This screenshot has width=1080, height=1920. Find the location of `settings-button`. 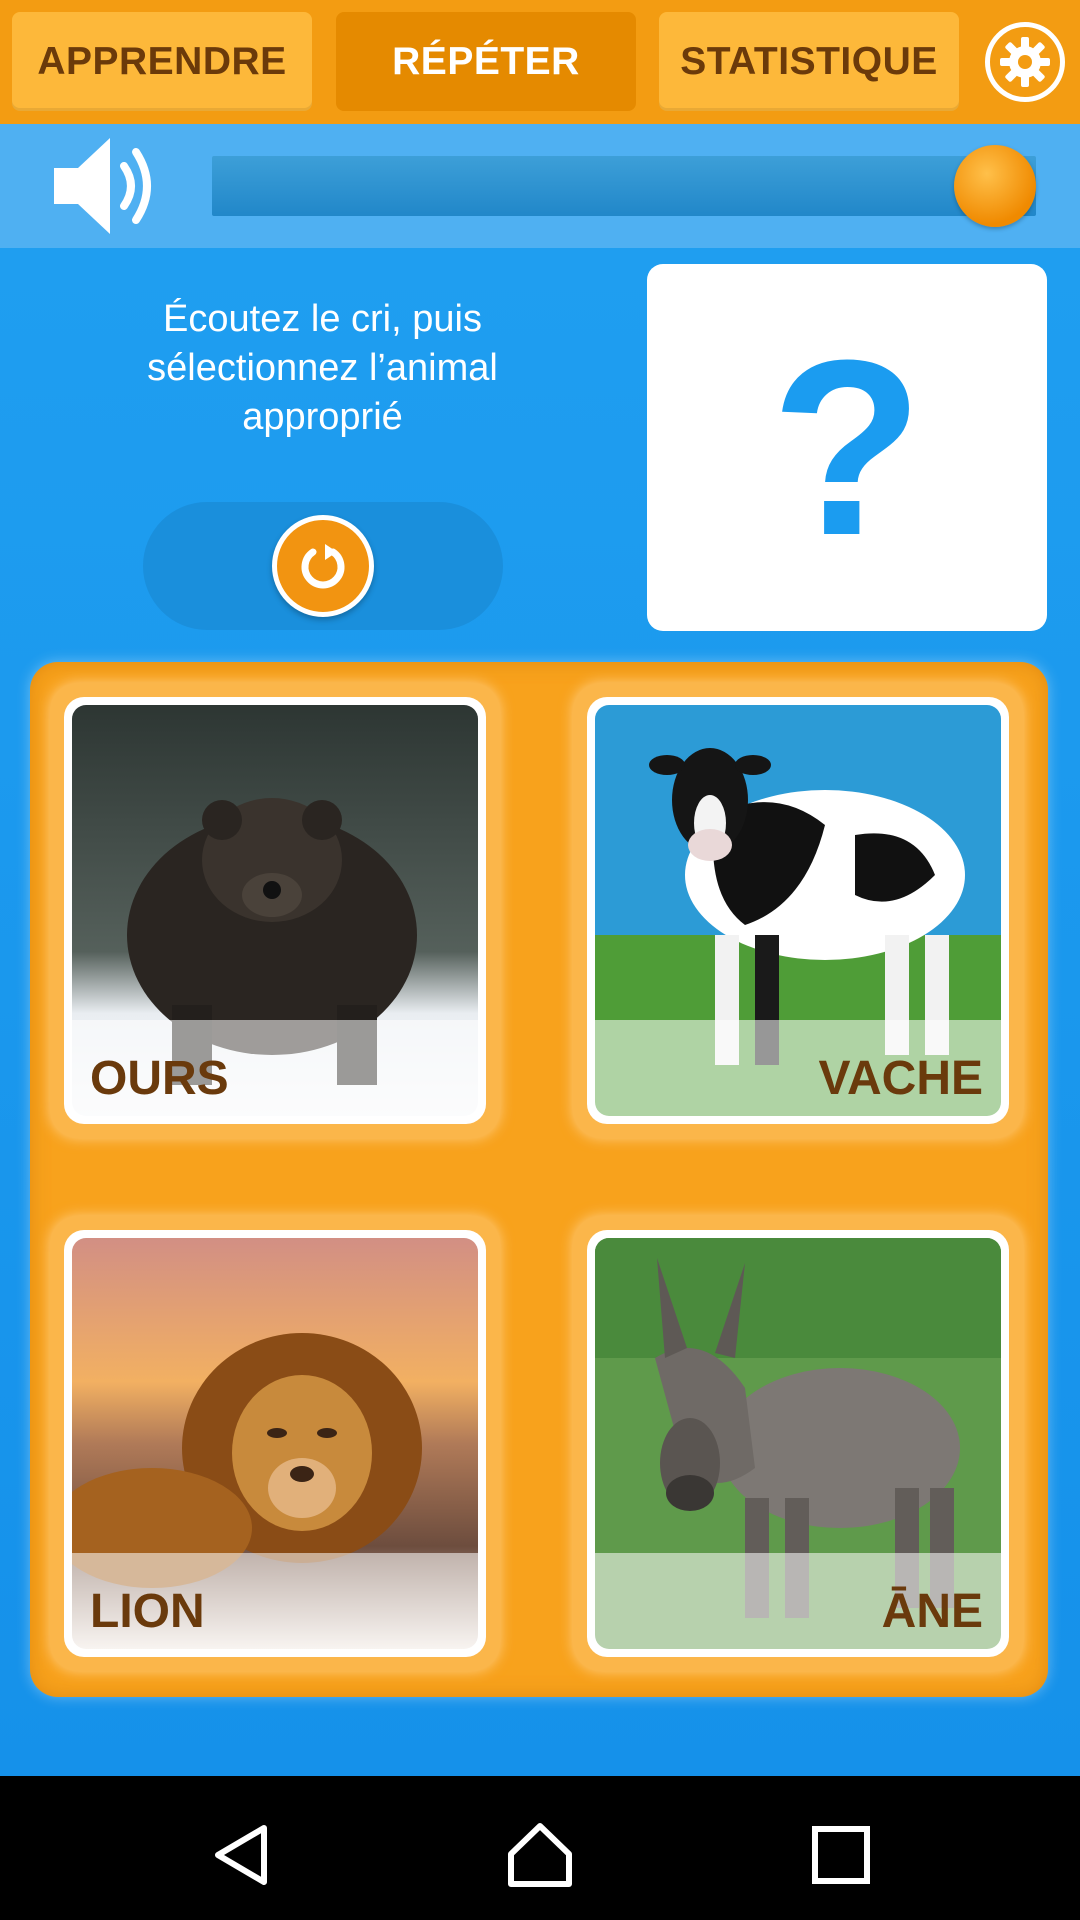

settings-button is located at coordinates (1025, 62).